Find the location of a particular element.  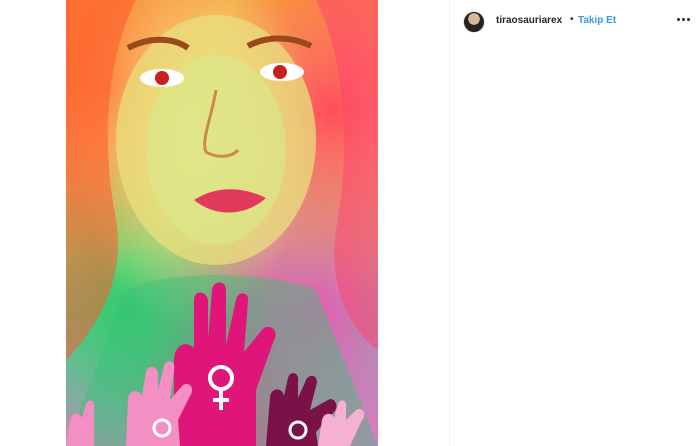

hair-right is located at coordinates (347, 175).